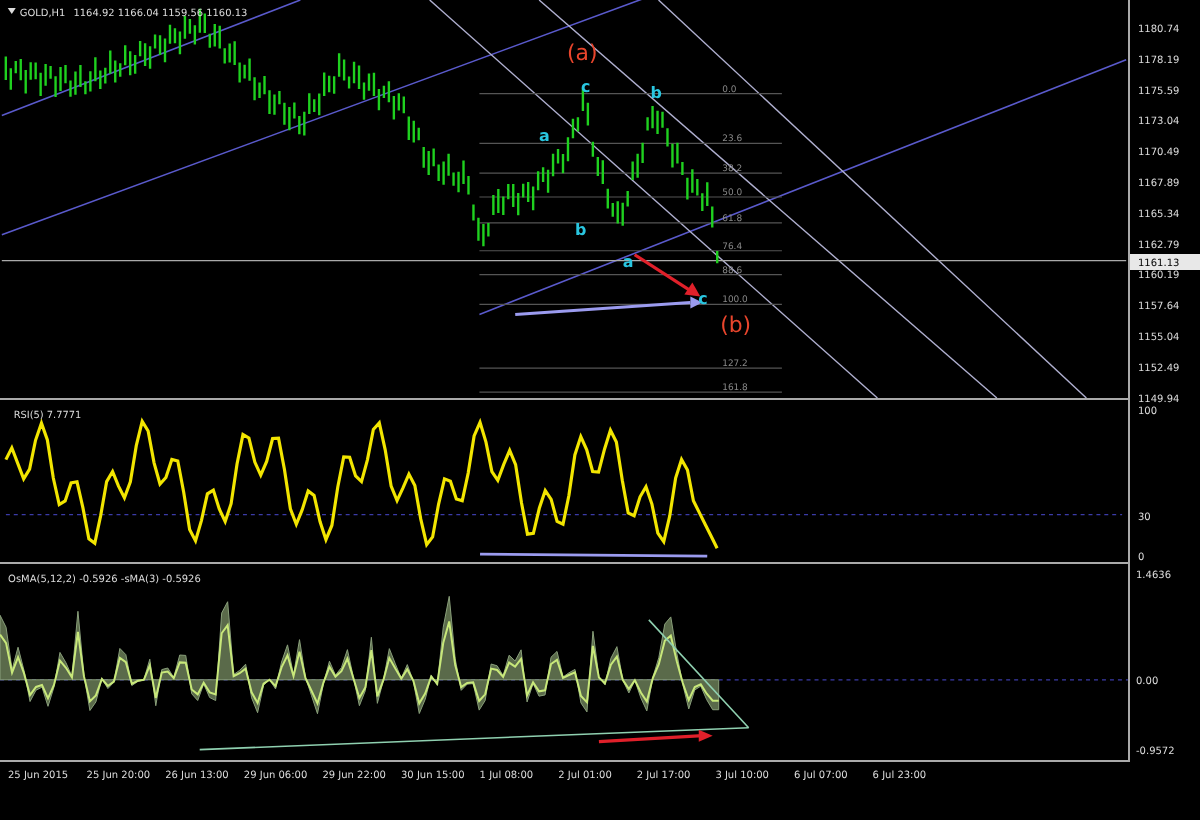  I want to click on current-price-marker, so click(1165, 262).